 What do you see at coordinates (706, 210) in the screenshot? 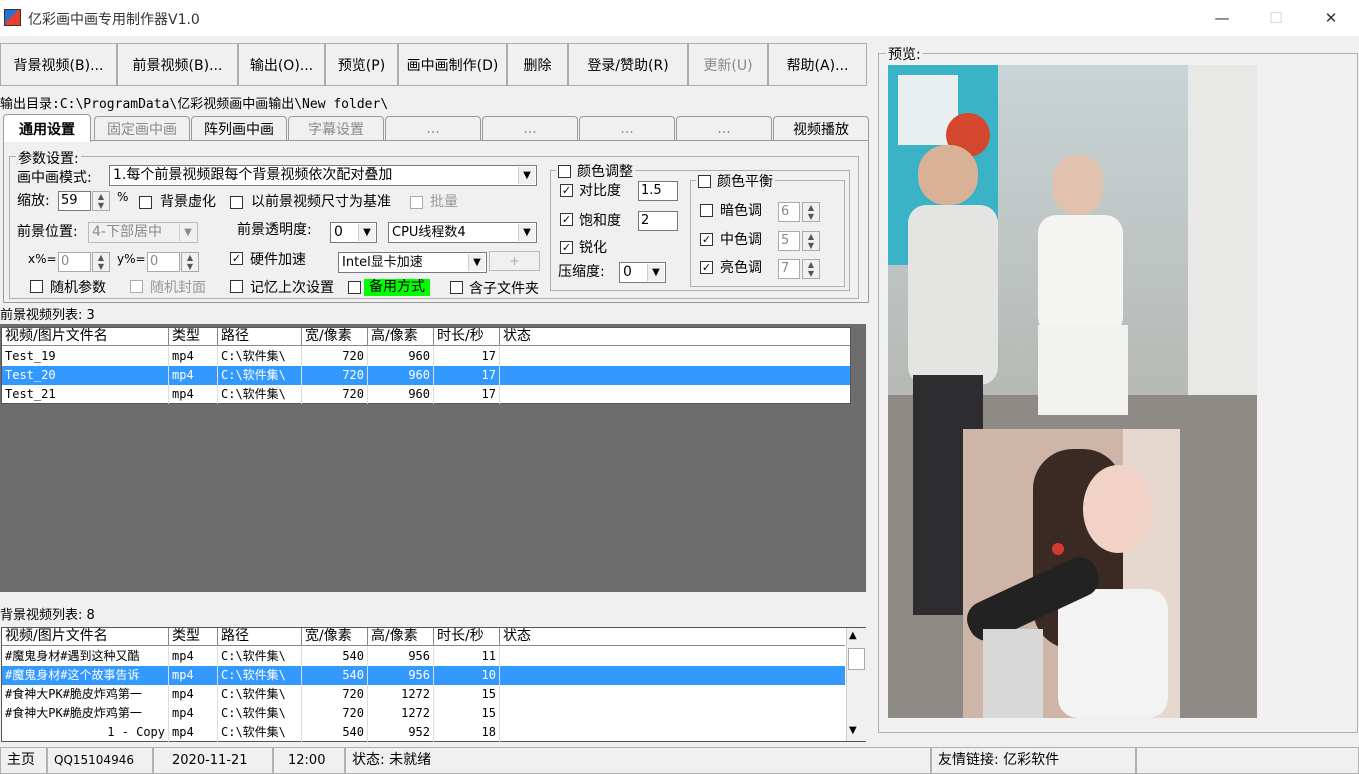
I see `dark-tone-checkbox` at bounding box center [706, 210].